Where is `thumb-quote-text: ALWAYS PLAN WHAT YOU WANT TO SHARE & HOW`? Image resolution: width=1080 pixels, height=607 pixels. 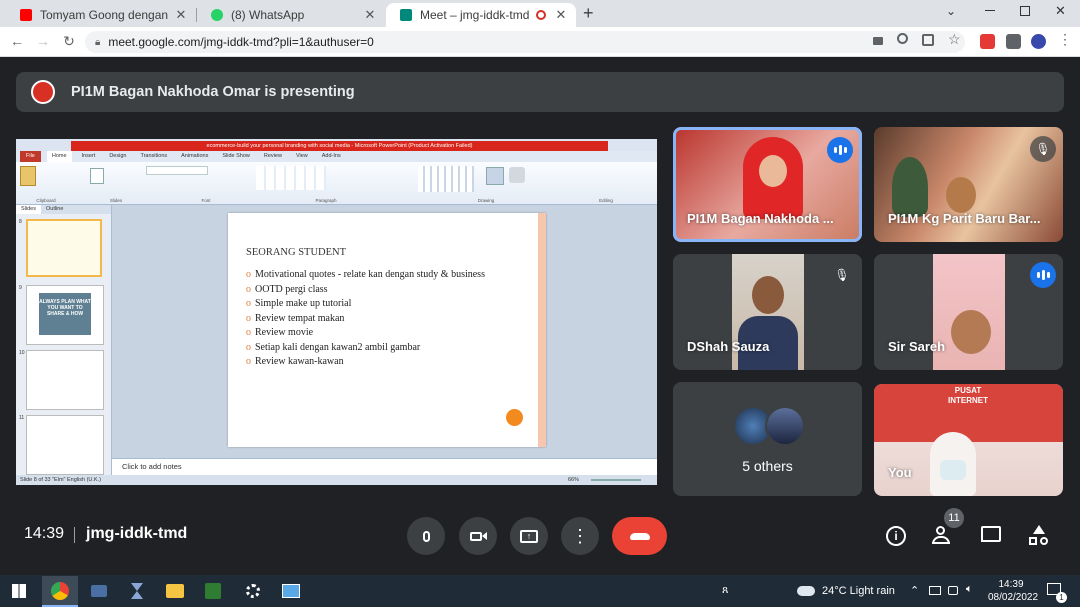
thumb-quote-text: ALWAYS PLAN WHAT YOU WANT TO SHARE & HOW is located at coordinates (65, 314).